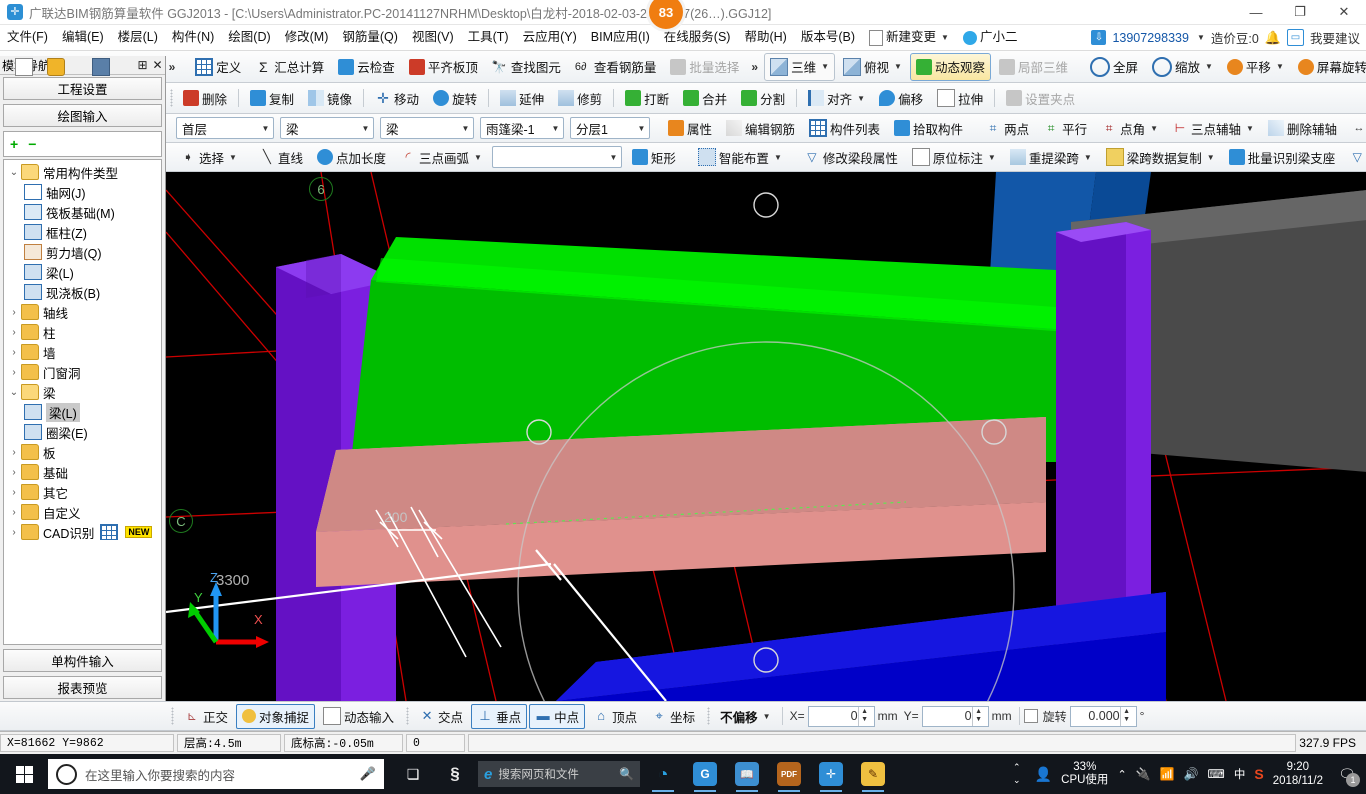  I want to click on tree-node-beam-selected: 梁(L), so click(82, 412).